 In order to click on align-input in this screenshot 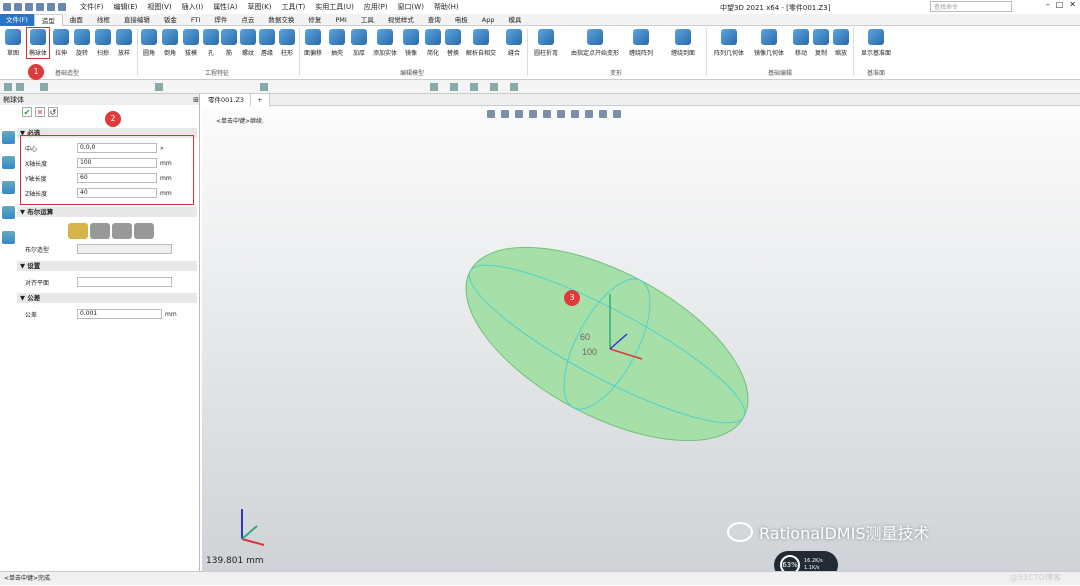, I will do `click(124, 282)`.